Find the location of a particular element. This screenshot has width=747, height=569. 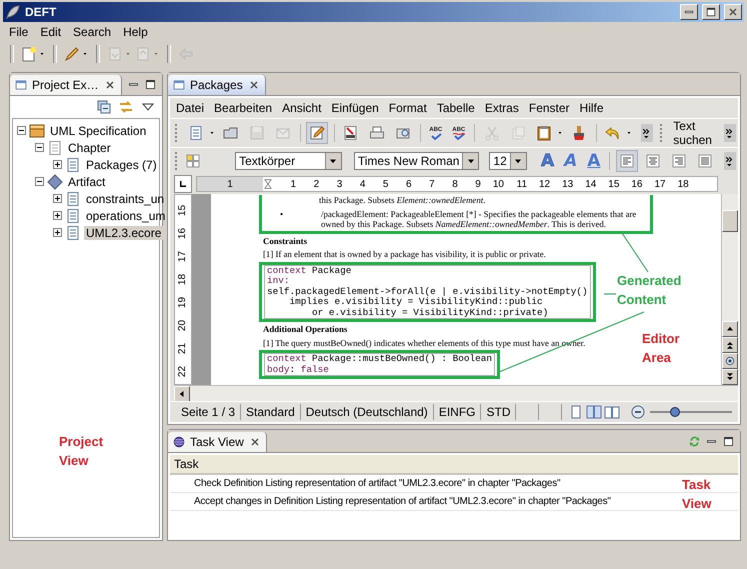

open-folder-icon is located at coordinates (230, 133).